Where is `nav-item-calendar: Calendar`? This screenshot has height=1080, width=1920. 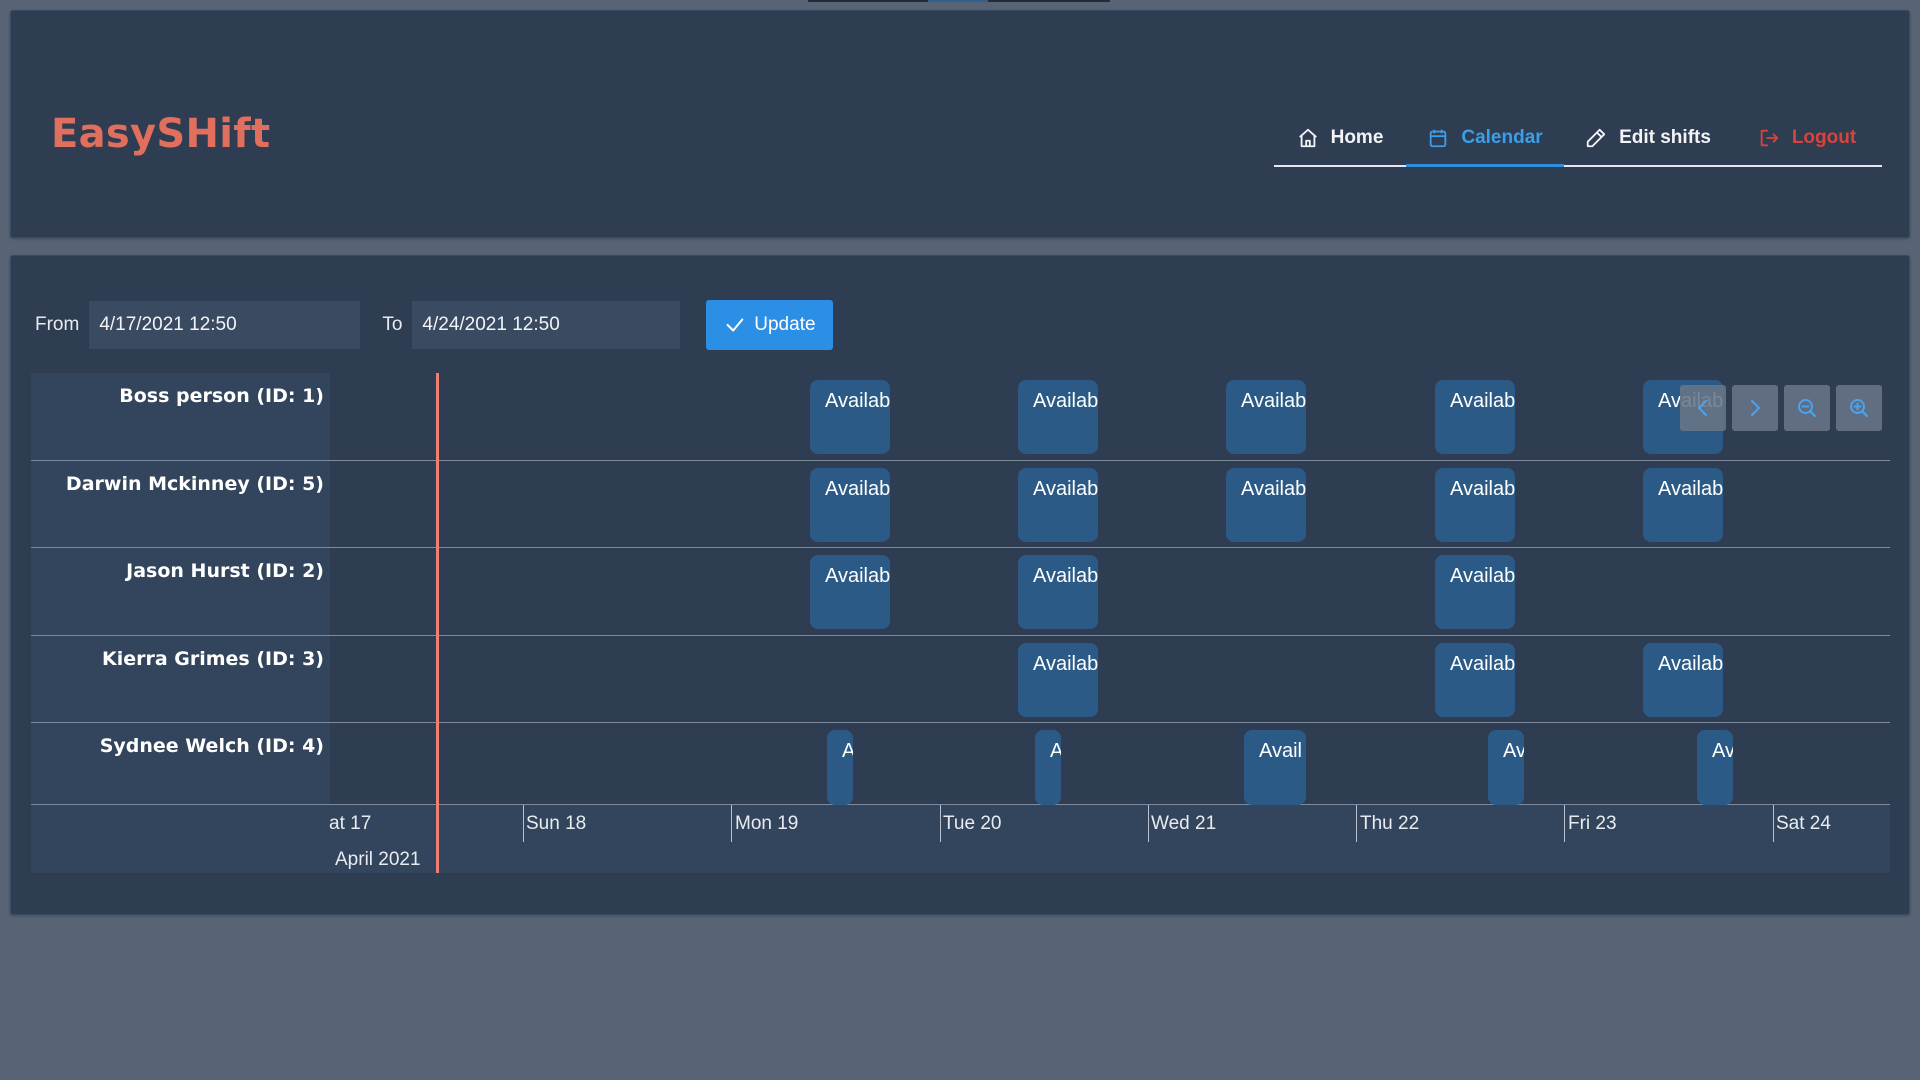 nav-item-calendar: Calendar is located at coordinates (1485, 139).